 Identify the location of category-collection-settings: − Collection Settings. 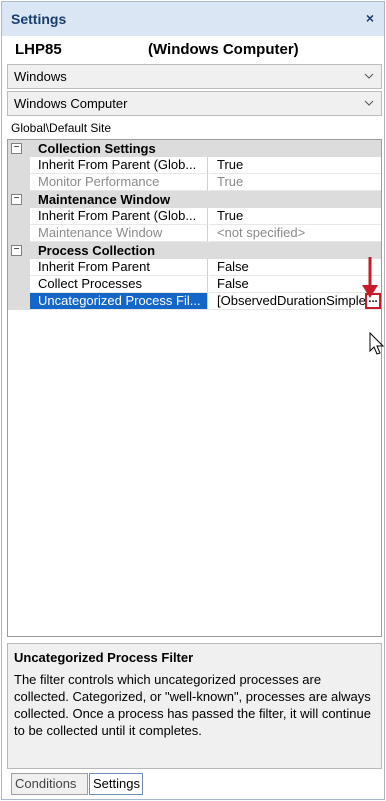
(194, 148).